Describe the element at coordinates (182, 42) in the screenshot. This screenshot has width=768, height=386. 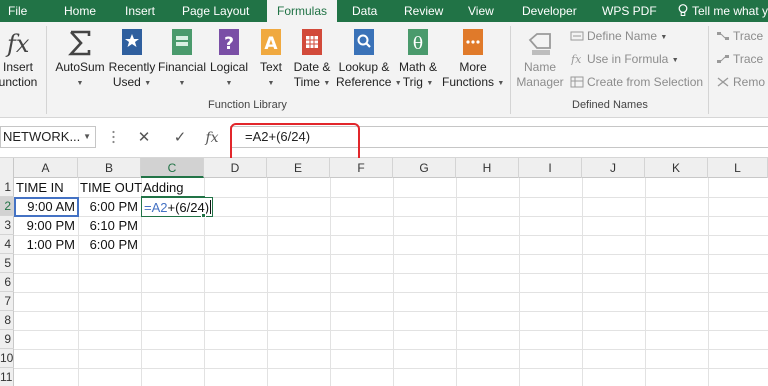
I see `financial-book-icon` at that location.